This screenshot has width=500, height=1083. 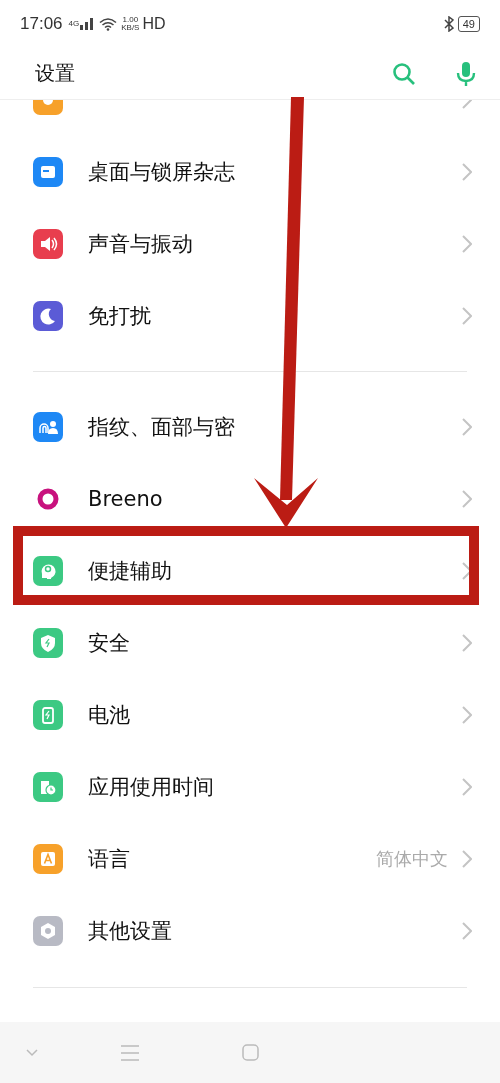 What do you see at coordinates (275, 571) in the screenshot?
I see `setting-label: 便捷辅助` at bounding box center [275, 571].